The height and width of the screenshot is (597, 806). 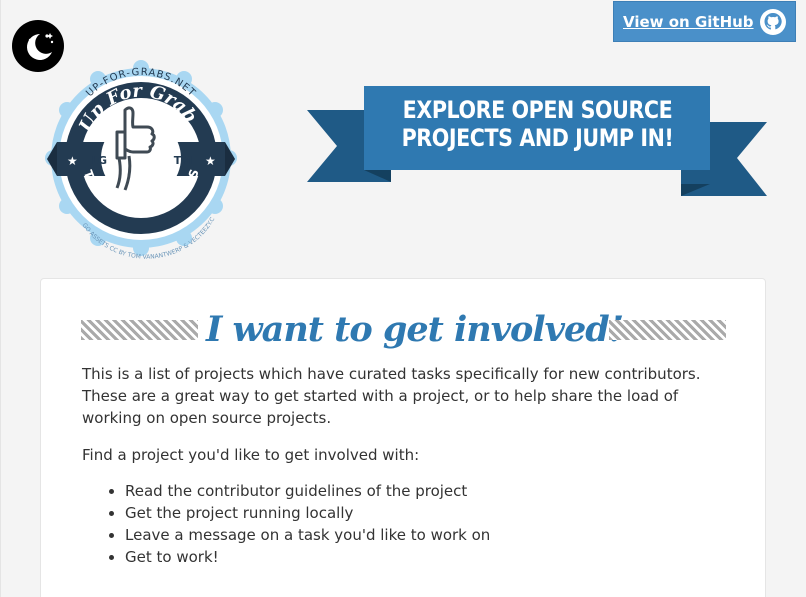 What do you see at coordinates (139, 330) in the screenshot?
I see `heading-divider-left` at bounding box center [139, 330].